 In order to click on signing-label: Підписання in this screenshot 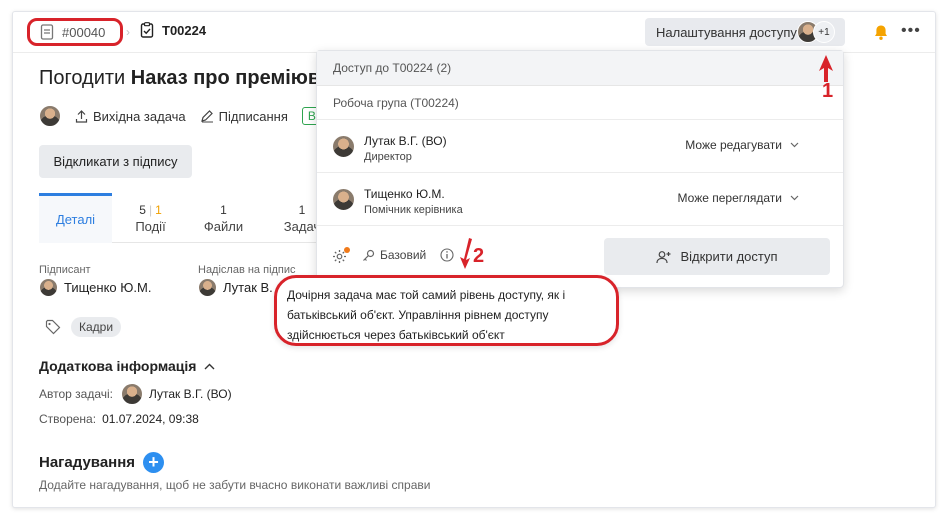, I will do `click(253, 116)`.